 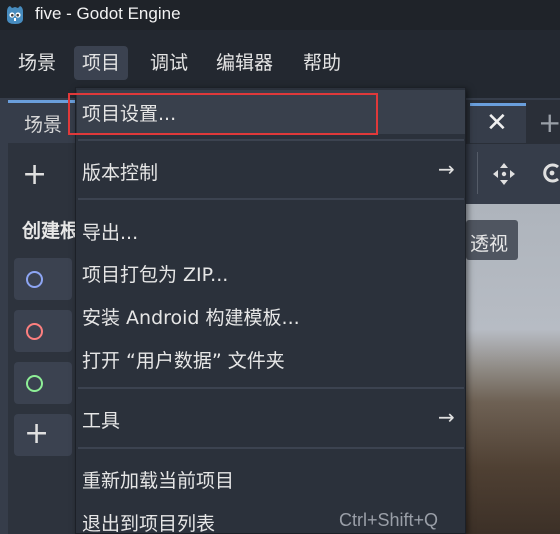 I want to click on menu-project: 项目, so click(x=101, y=63).